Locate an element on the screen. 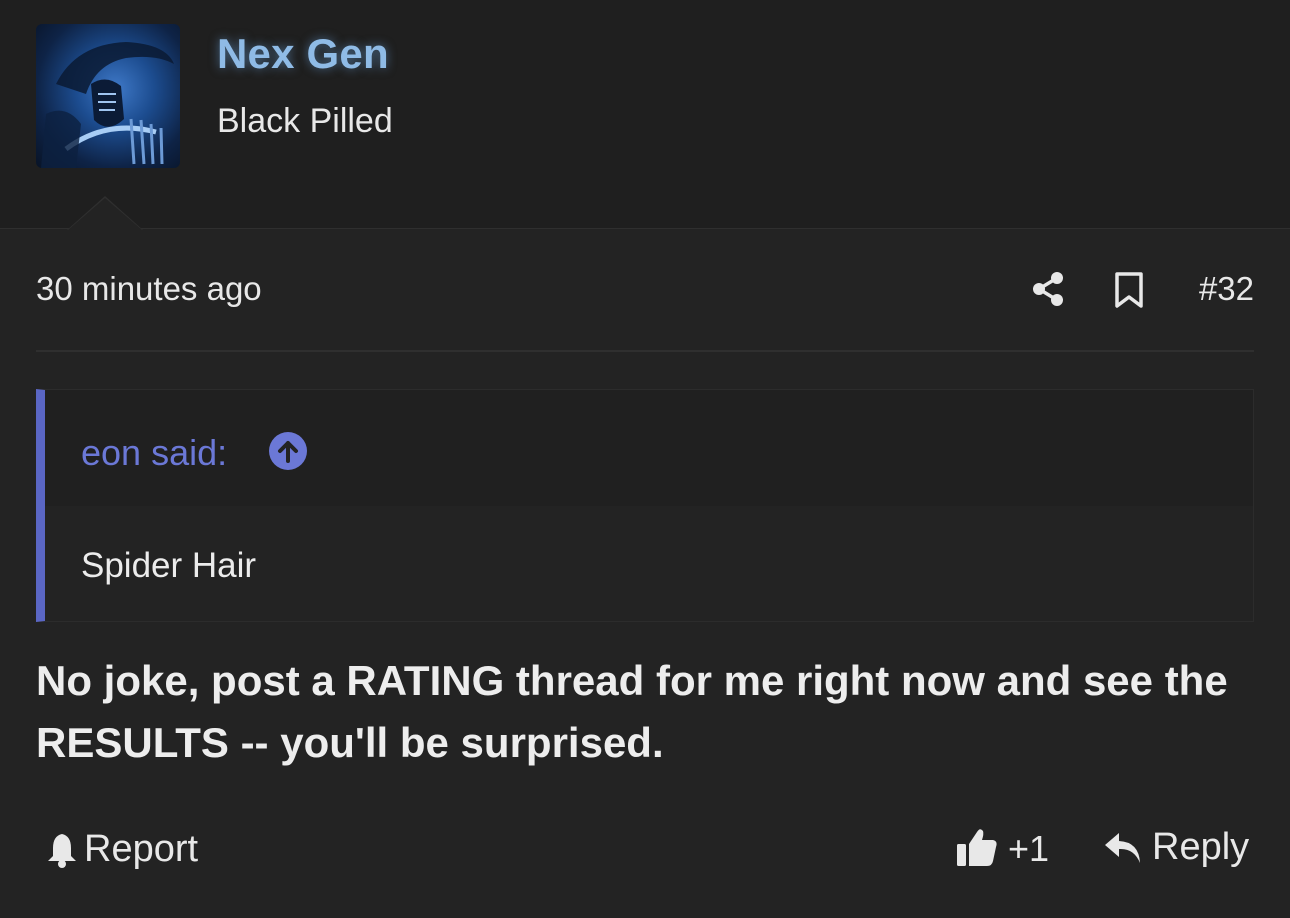 The image size is (1290, 918). bell-icon is located at coordinates (62, 851).